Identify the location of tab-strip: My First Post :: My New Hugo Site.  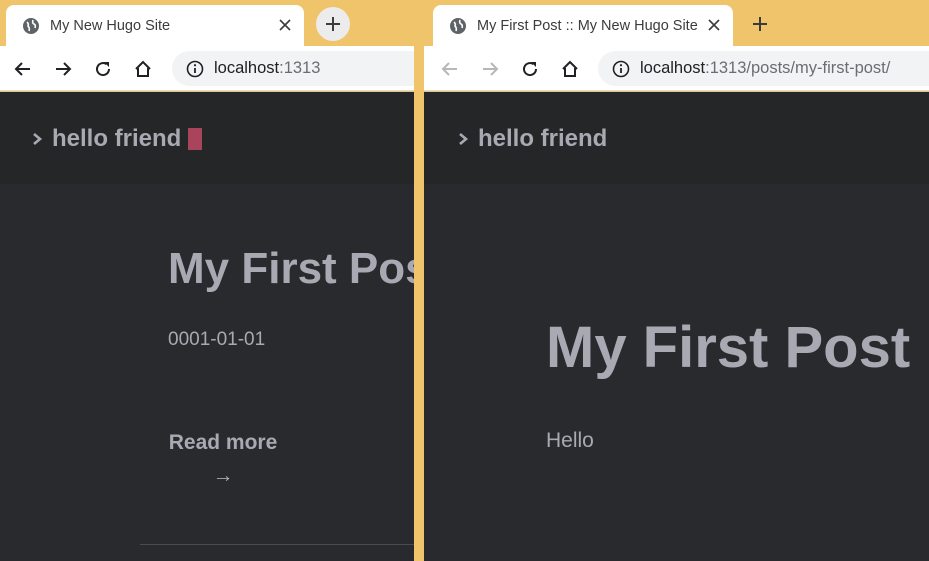
(676, 23).